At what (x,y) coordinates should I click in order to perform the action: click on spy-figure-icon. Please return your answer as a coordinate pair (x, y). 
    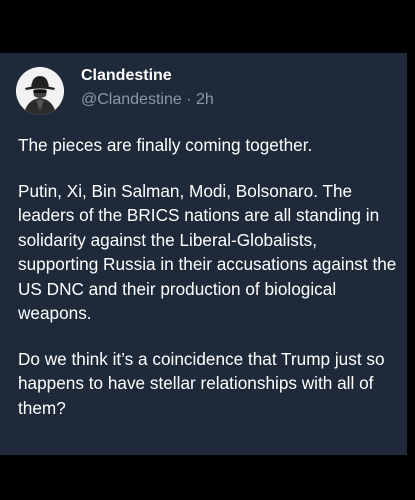
    Looking at the image, I should click on (40, 91).